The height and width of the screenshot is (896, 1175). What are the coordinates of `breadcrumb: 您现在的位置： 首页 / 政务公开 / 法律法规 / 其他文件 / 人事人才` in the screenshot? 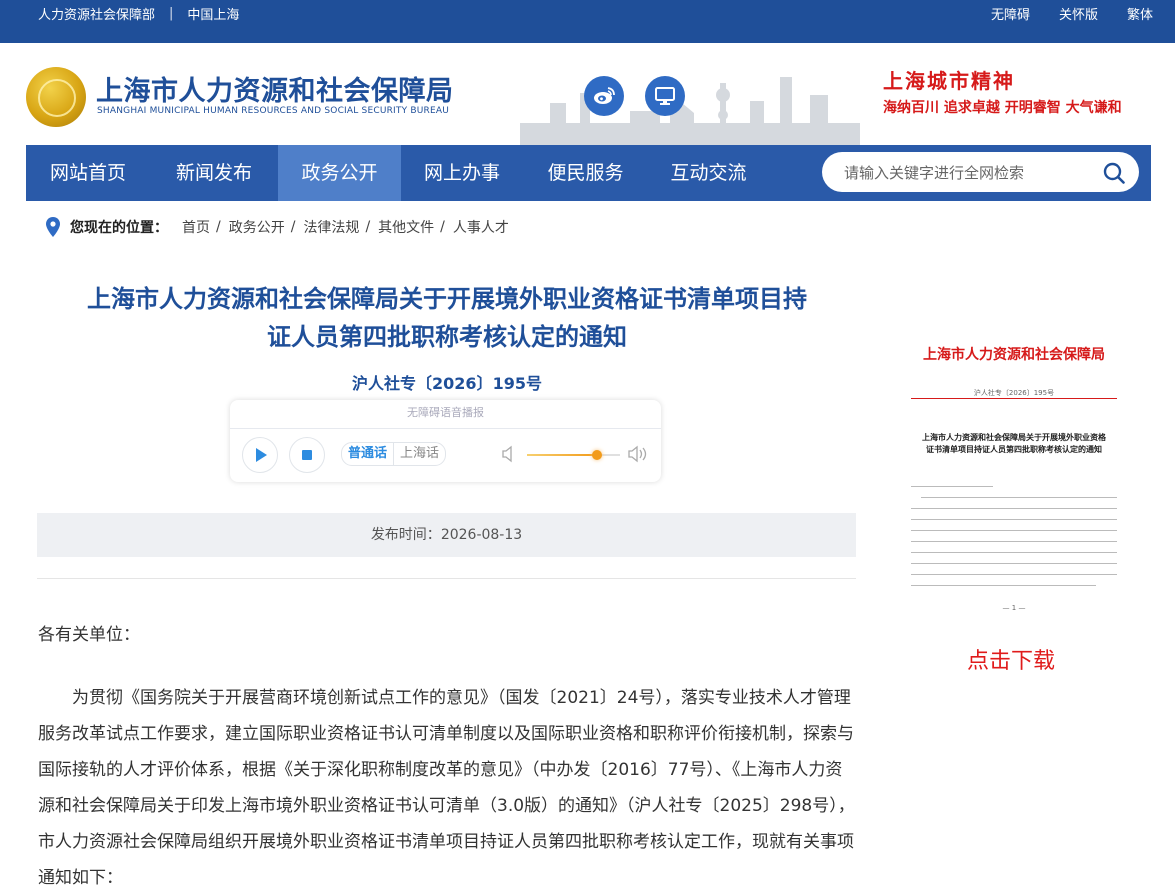 It's located at (280, 227).